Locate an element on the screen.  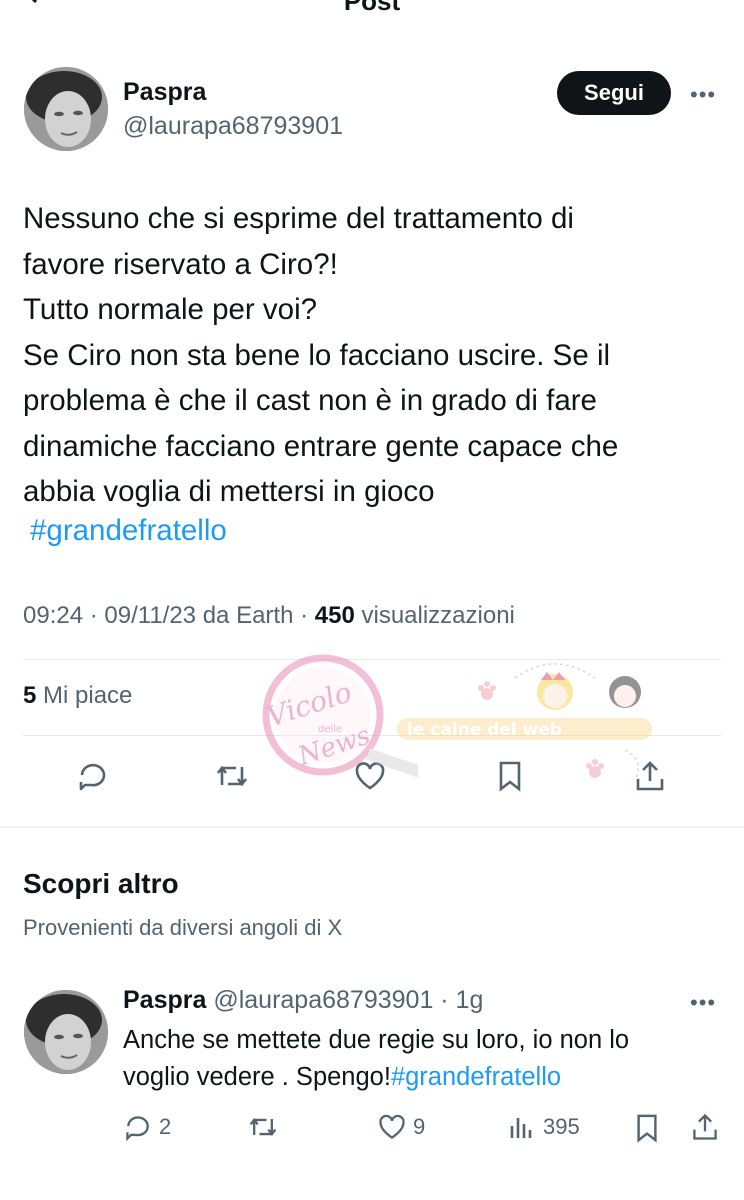
likes-summary: 5 Mi piace is located at coordinates (77, 696).